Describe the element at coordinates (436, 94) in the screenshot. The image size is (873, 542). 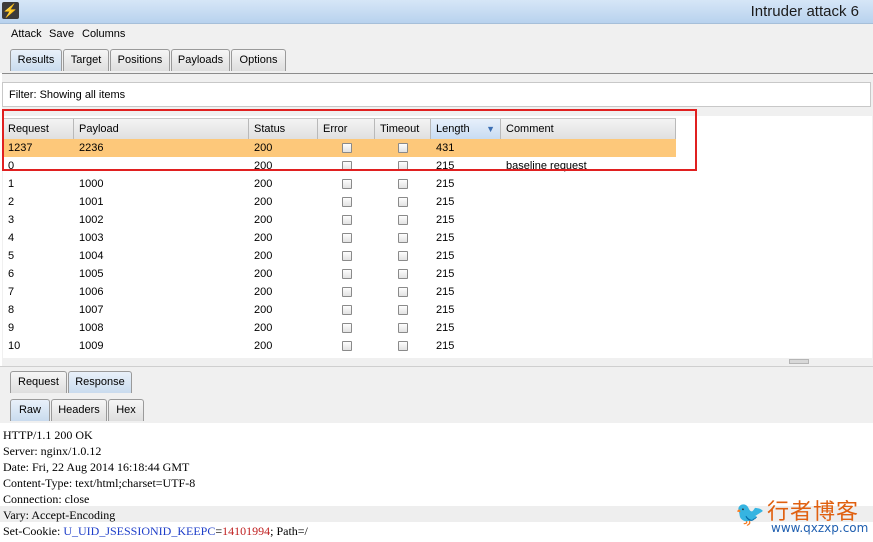
I see `filter-bar: Filter: Showing all items` at that location.